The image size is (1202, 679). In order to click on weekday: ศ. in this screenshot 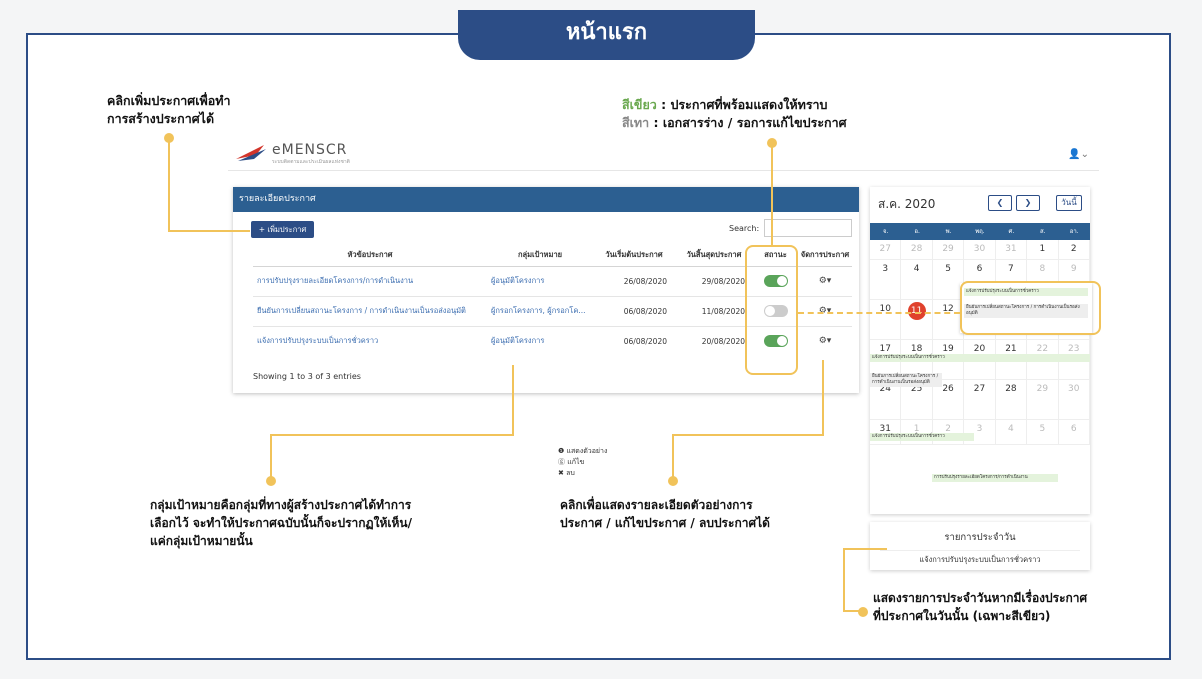, I will do `click(1011, 231)`.